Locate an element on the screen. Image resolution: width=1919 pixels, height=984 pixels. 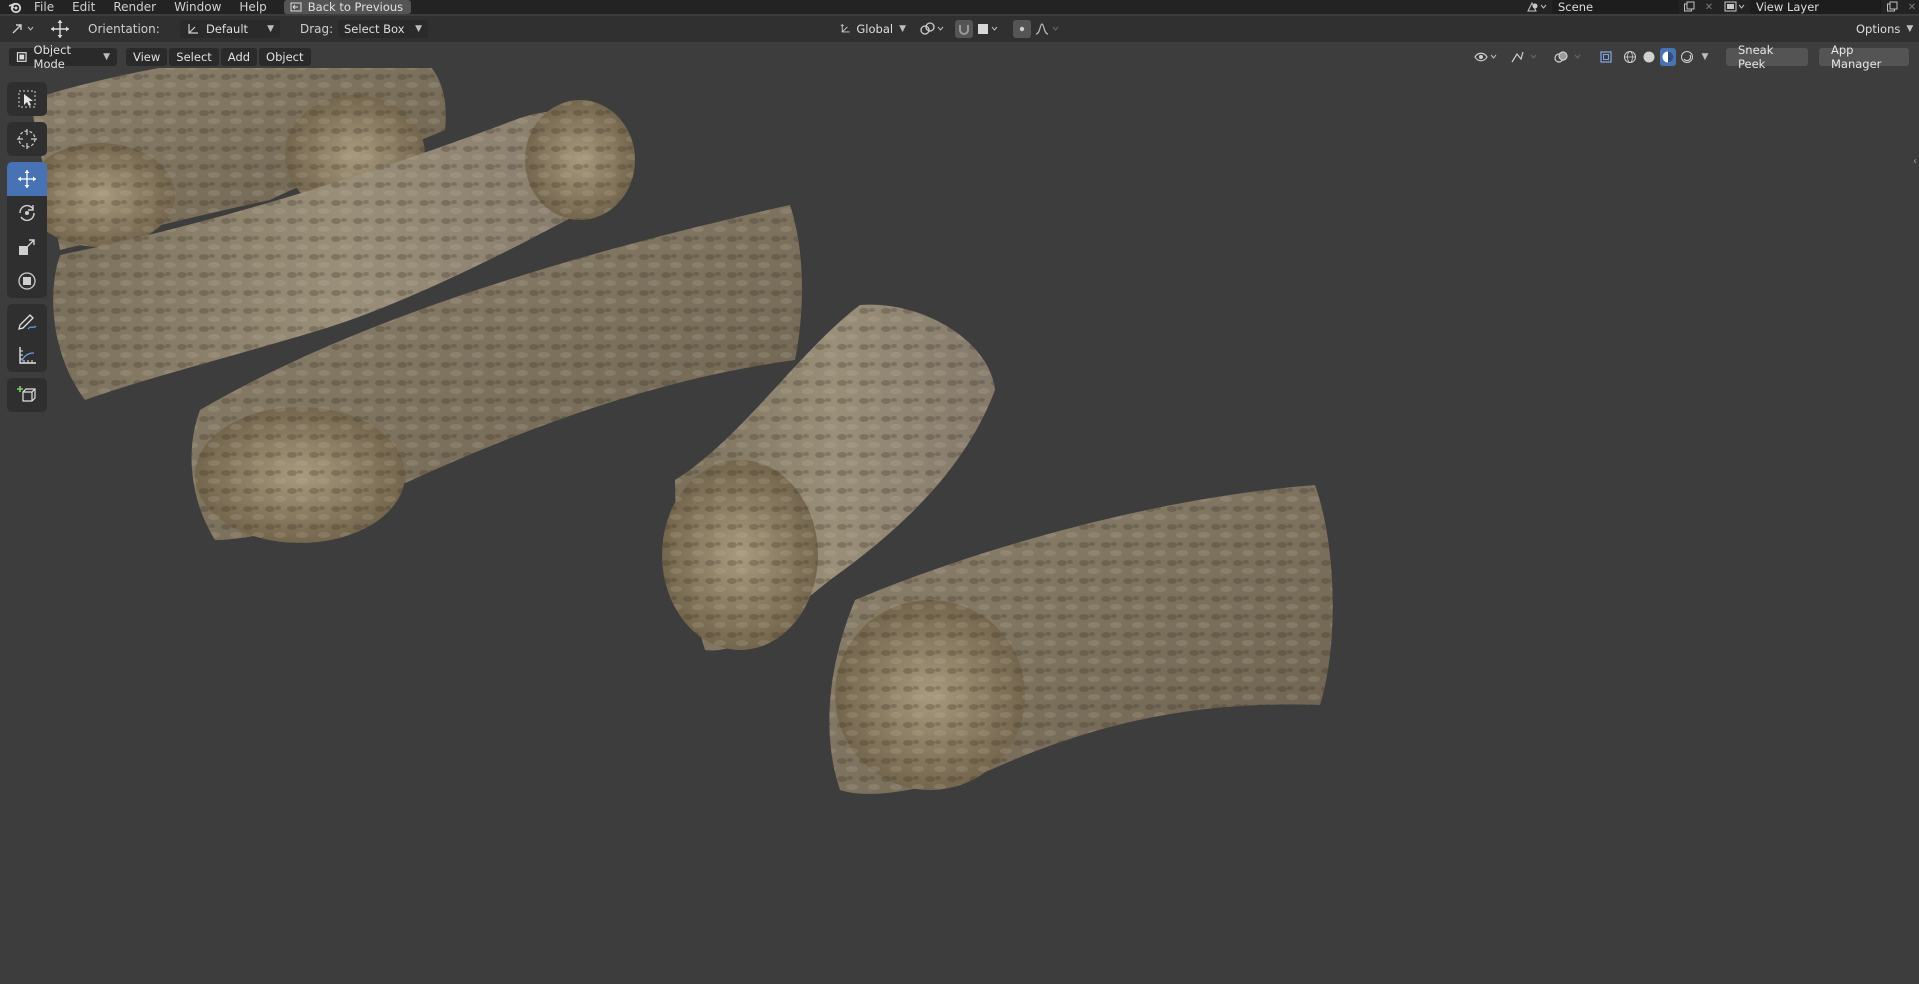
proportional-editing-toggle is located at coordinates (1022, 29).